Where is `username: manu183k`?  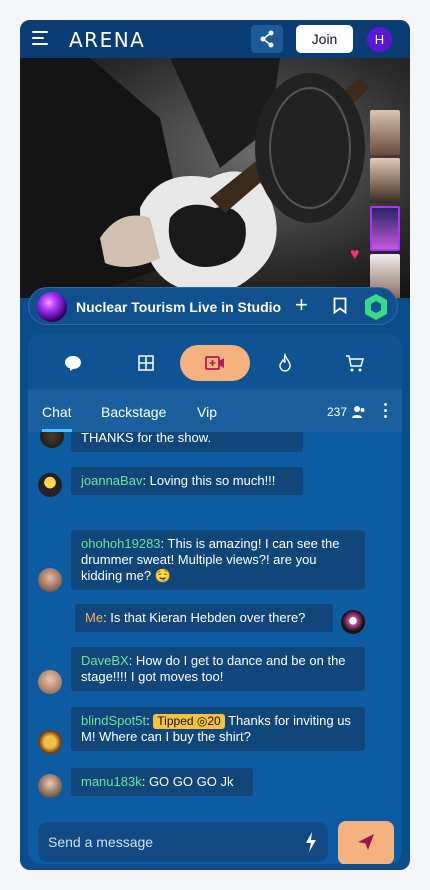 username: manu183k is located at coordinates (111, 781).